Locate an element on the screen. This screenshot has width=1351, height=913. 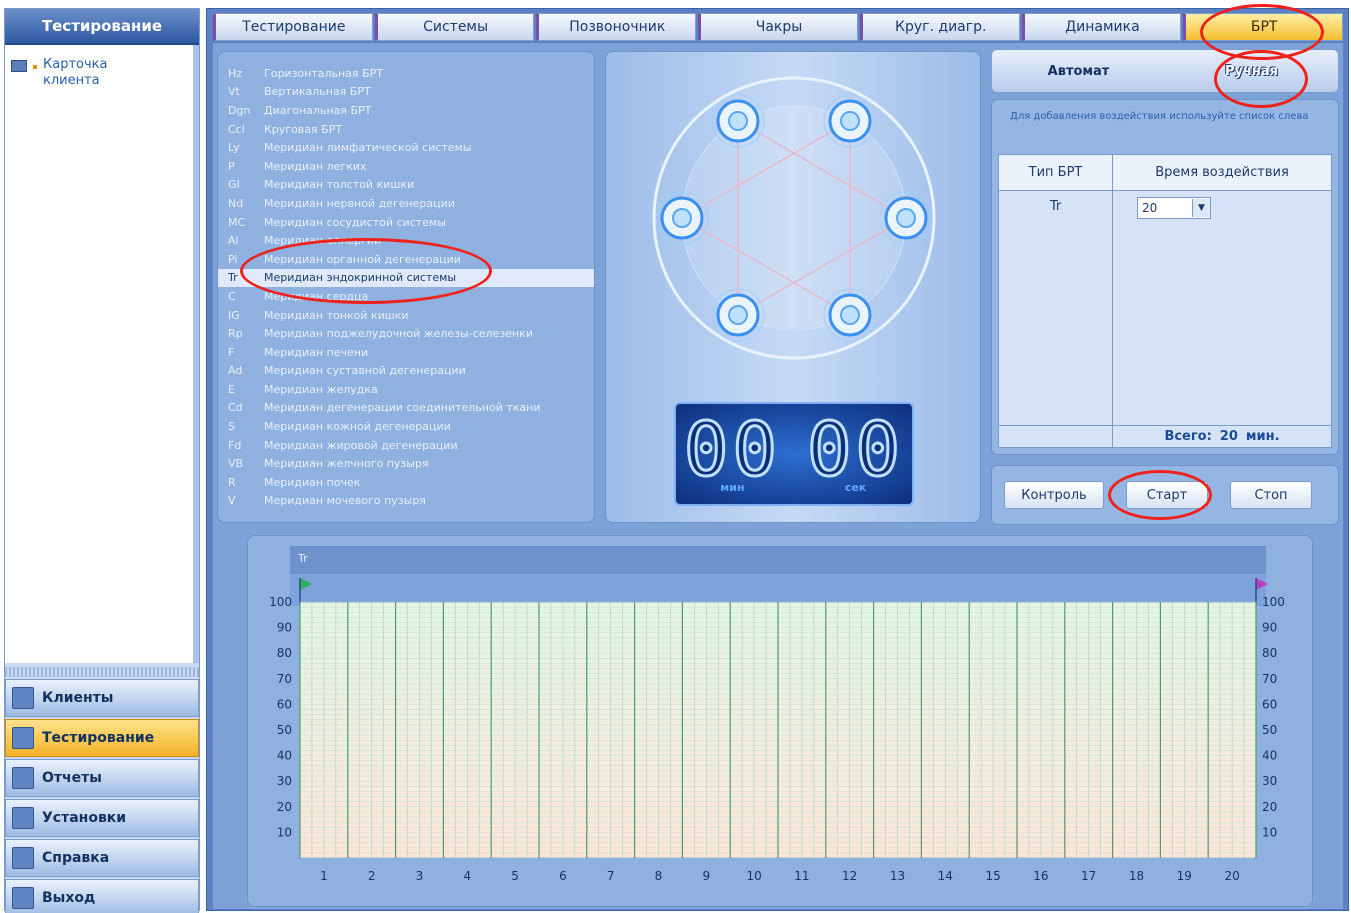
list-item: Fd Меридиан жировой дегенерации is located at coordinates (406, 445).